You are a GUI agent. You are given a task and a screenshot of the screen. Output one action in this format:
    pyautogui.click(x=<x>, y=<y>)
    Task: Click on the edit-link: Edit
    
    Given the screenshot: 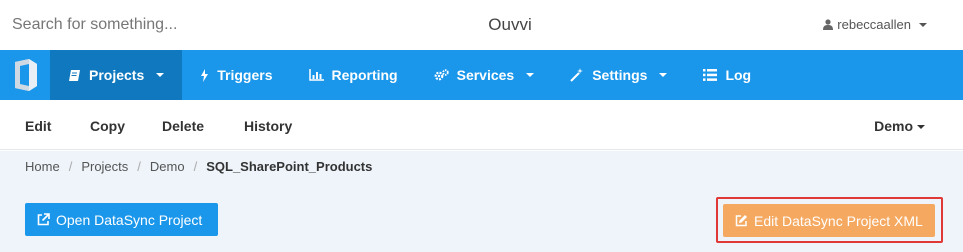 What is the action you would take?
    pyautogui.click(x=38, y=126)
    